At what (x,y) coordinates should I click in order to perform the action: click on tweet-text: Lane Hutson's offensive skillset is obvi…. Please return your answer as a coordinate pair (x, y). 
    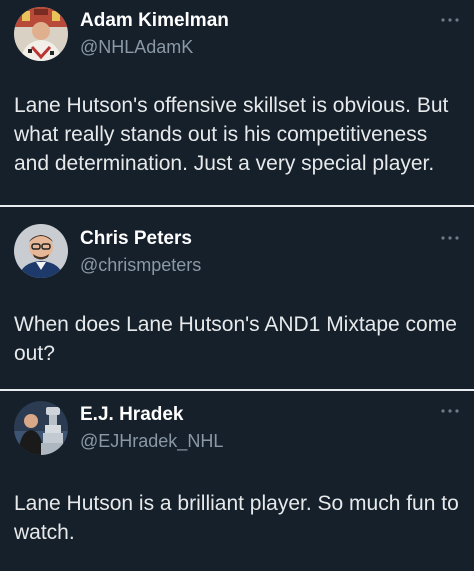
    Looking at the image, I should click on (231, 134).